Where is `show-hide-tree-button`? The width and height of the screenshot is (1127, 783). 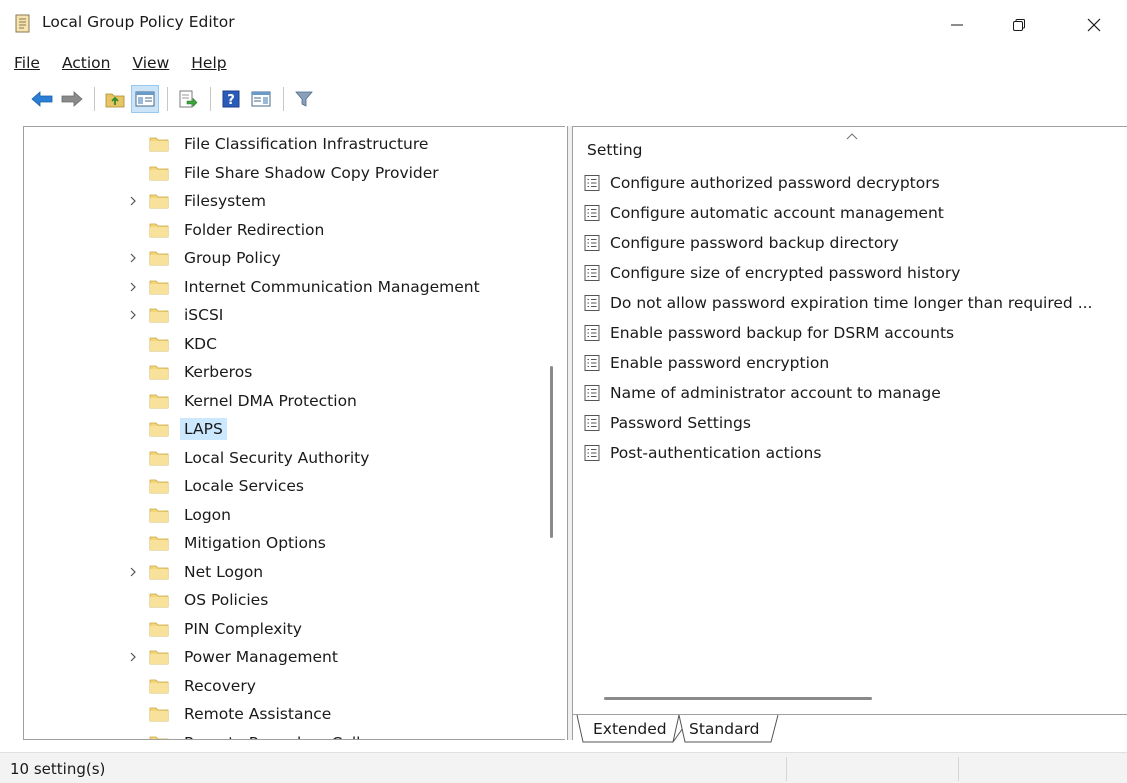
show-hide-tree-button is located at coordinates (145, 99).